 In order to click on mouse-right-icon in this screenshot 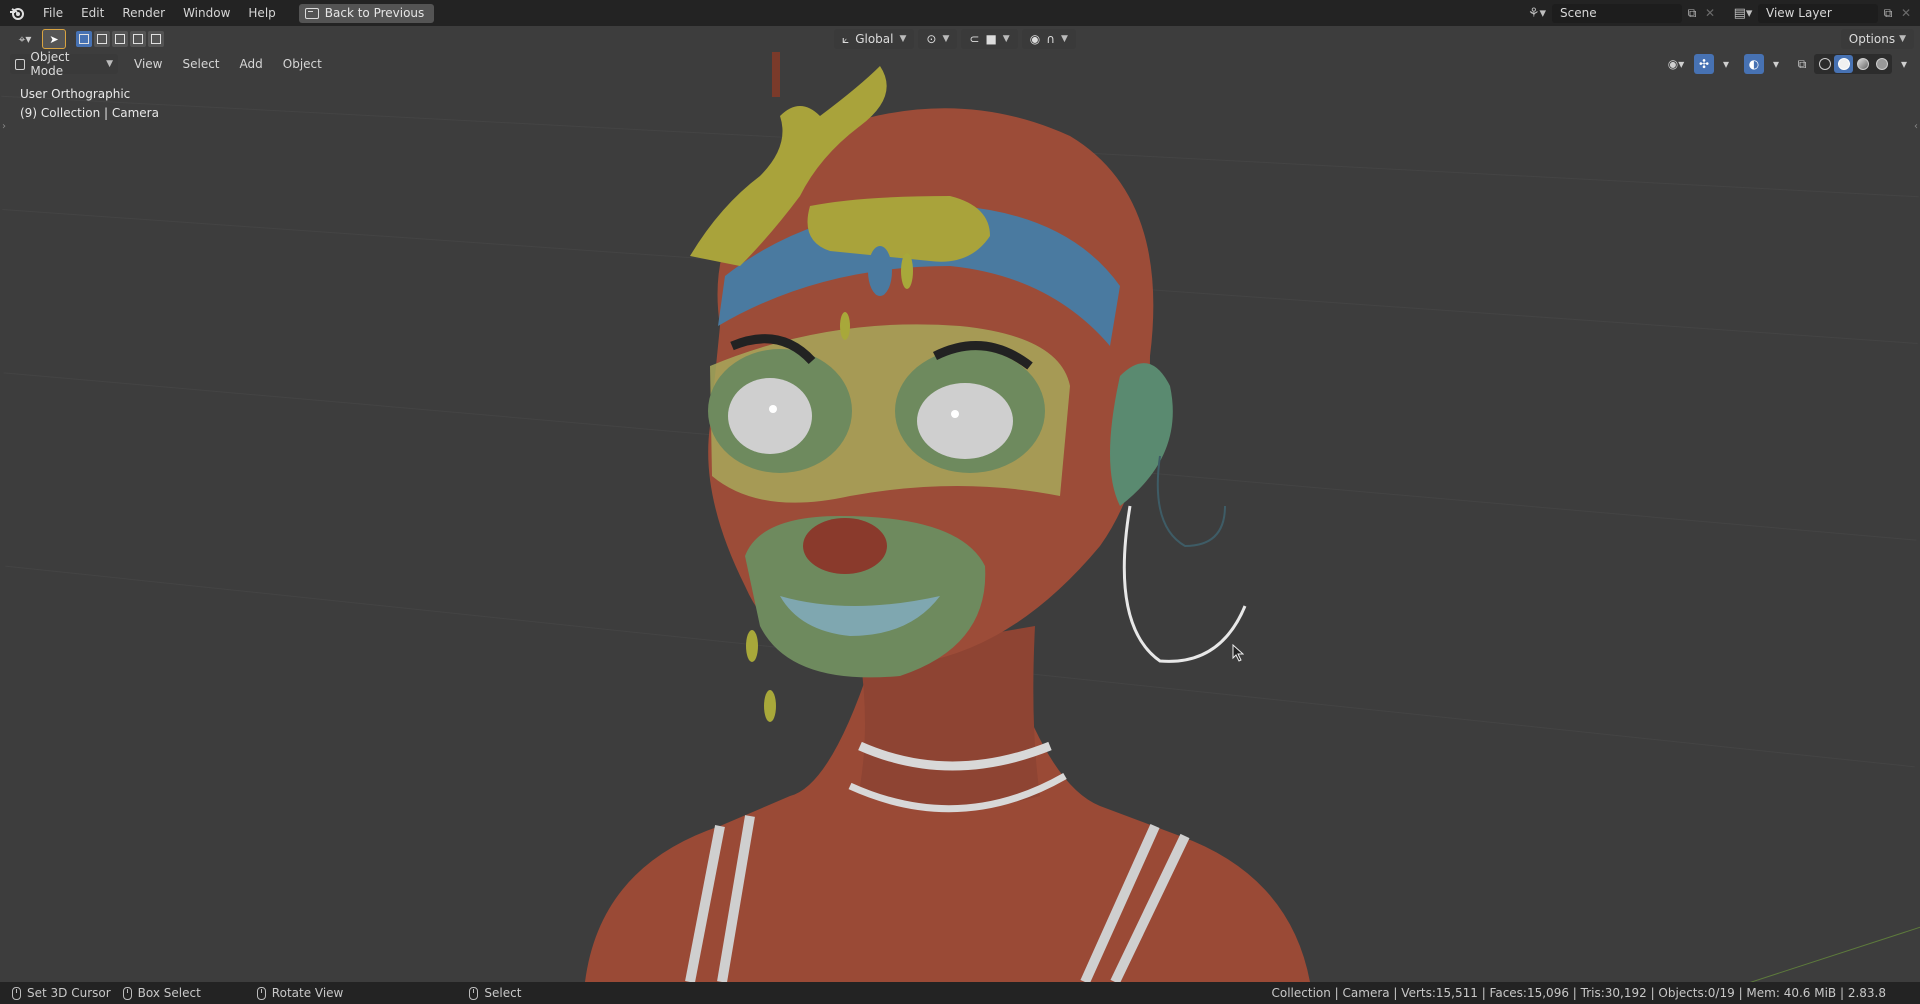, I will do `click(474, 993)`.